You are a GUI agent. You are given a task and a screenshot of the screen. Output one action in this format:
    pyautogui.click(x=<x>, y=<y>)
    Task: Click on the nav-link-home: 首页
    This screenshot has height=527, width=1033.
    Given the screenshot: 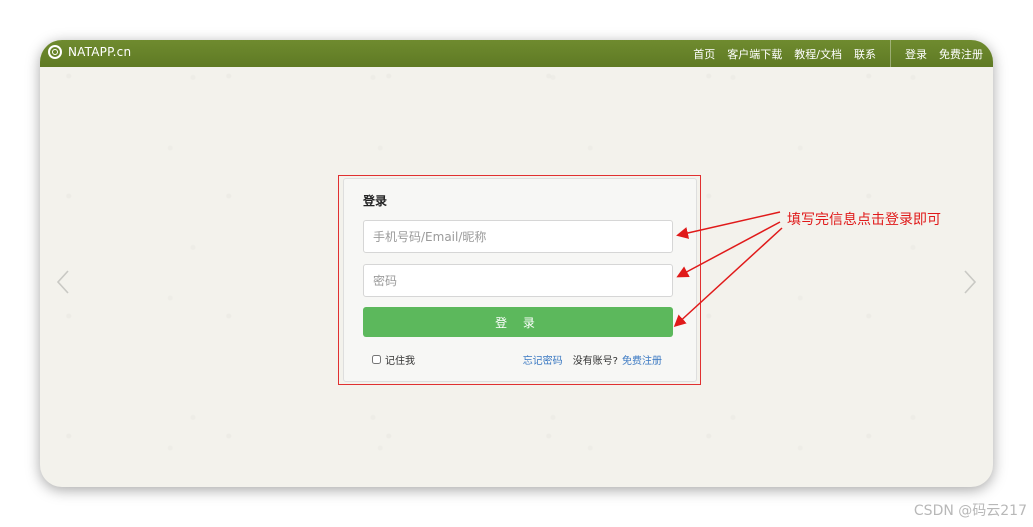 What is the action you would take?
    pyautogui.click(x=704, y=54)
    